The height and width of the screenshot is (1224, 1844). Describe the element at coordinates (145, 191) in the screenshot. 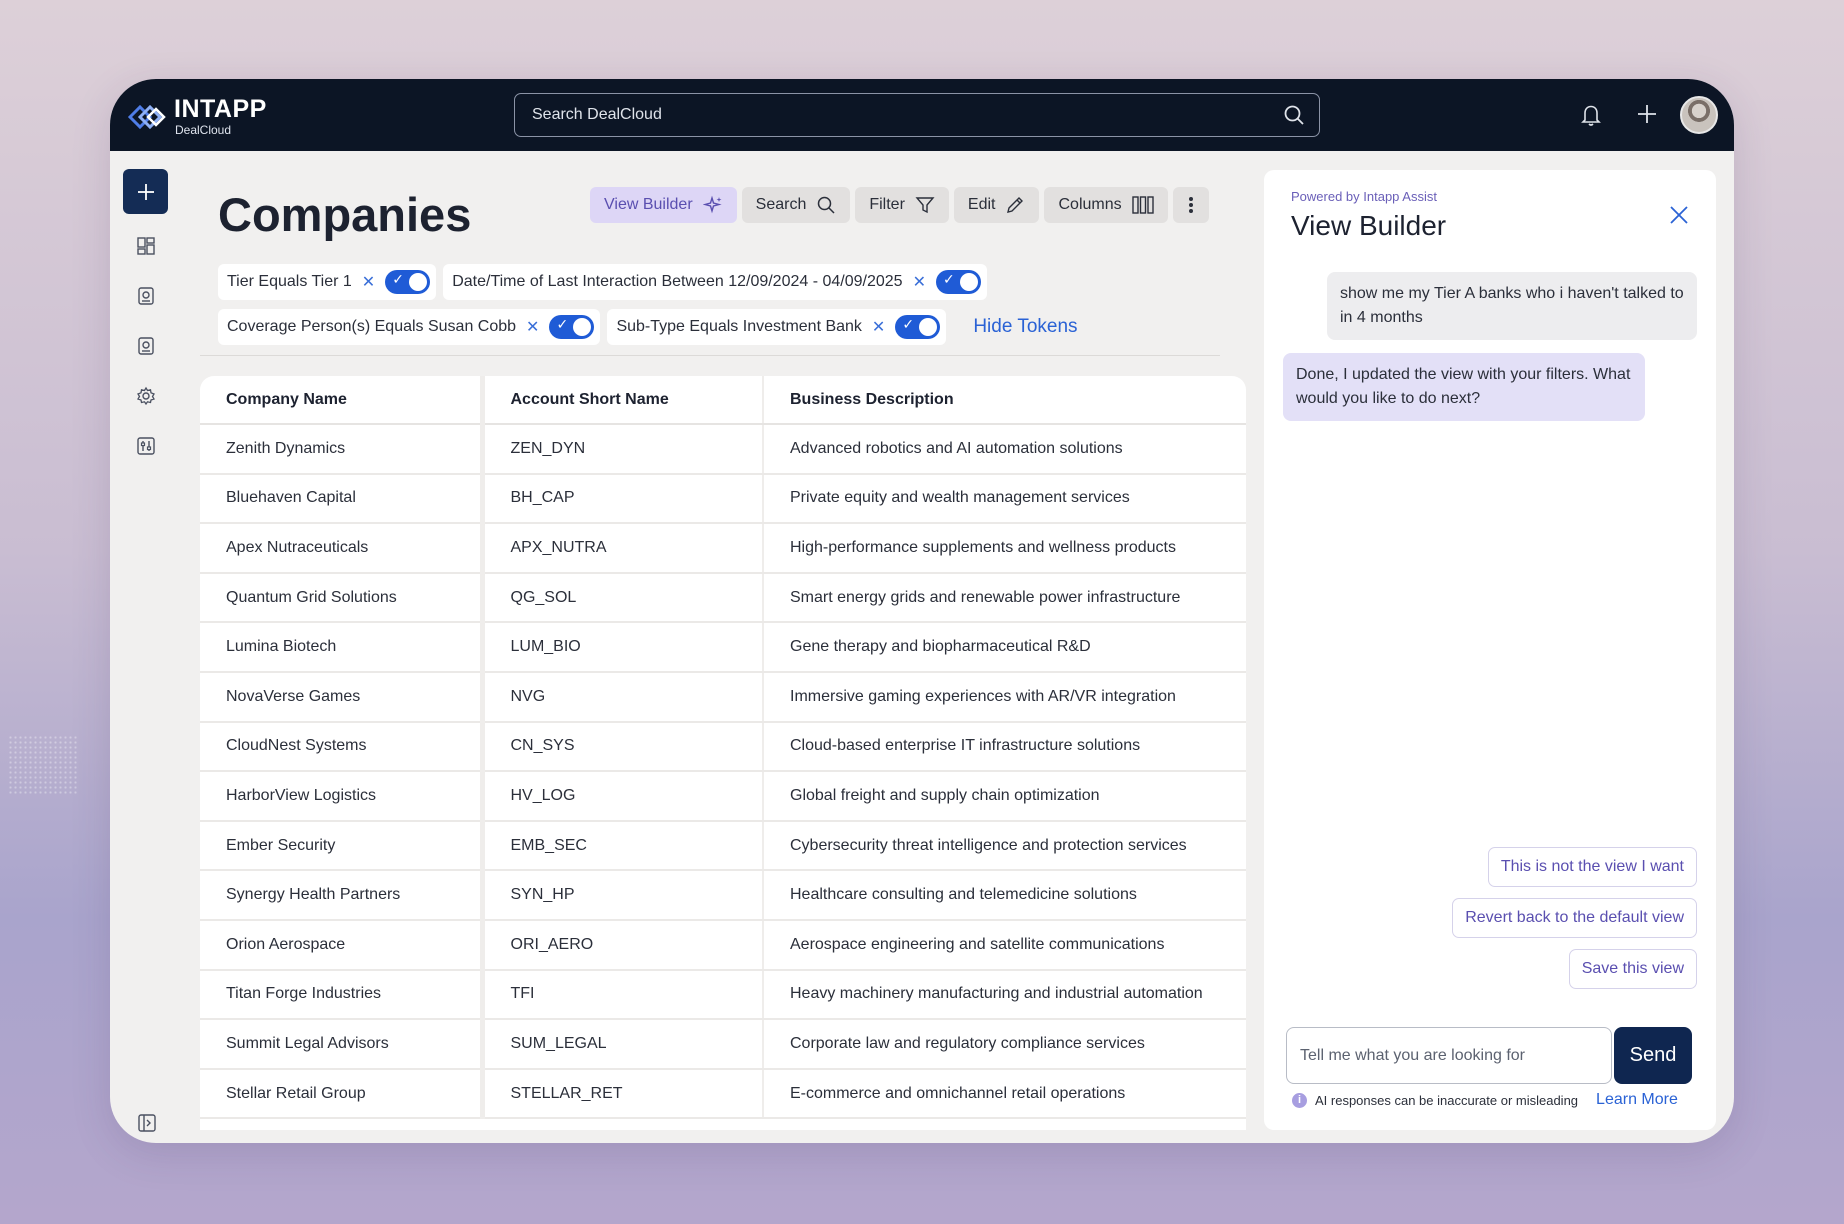

I see `quick-add-button` at that location.